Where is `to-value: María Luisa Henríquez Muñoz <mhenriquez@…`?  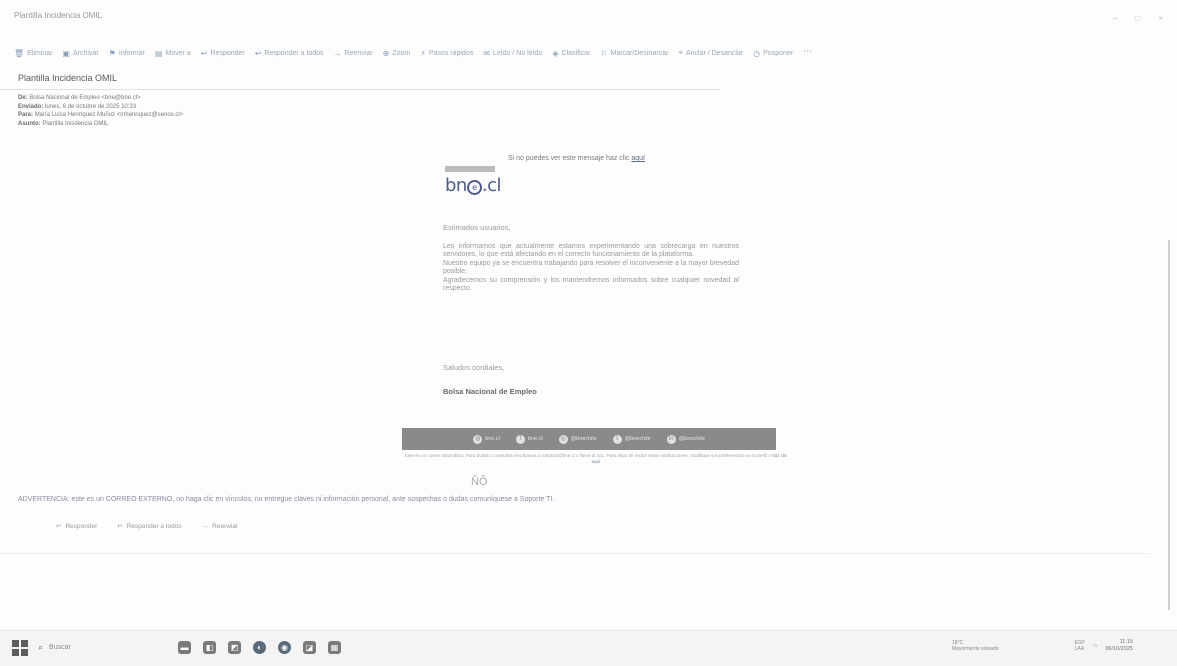 to-value: María Luisa Henríquez Muñoz <mhenriquez@… is located at coordinates (109, 115).